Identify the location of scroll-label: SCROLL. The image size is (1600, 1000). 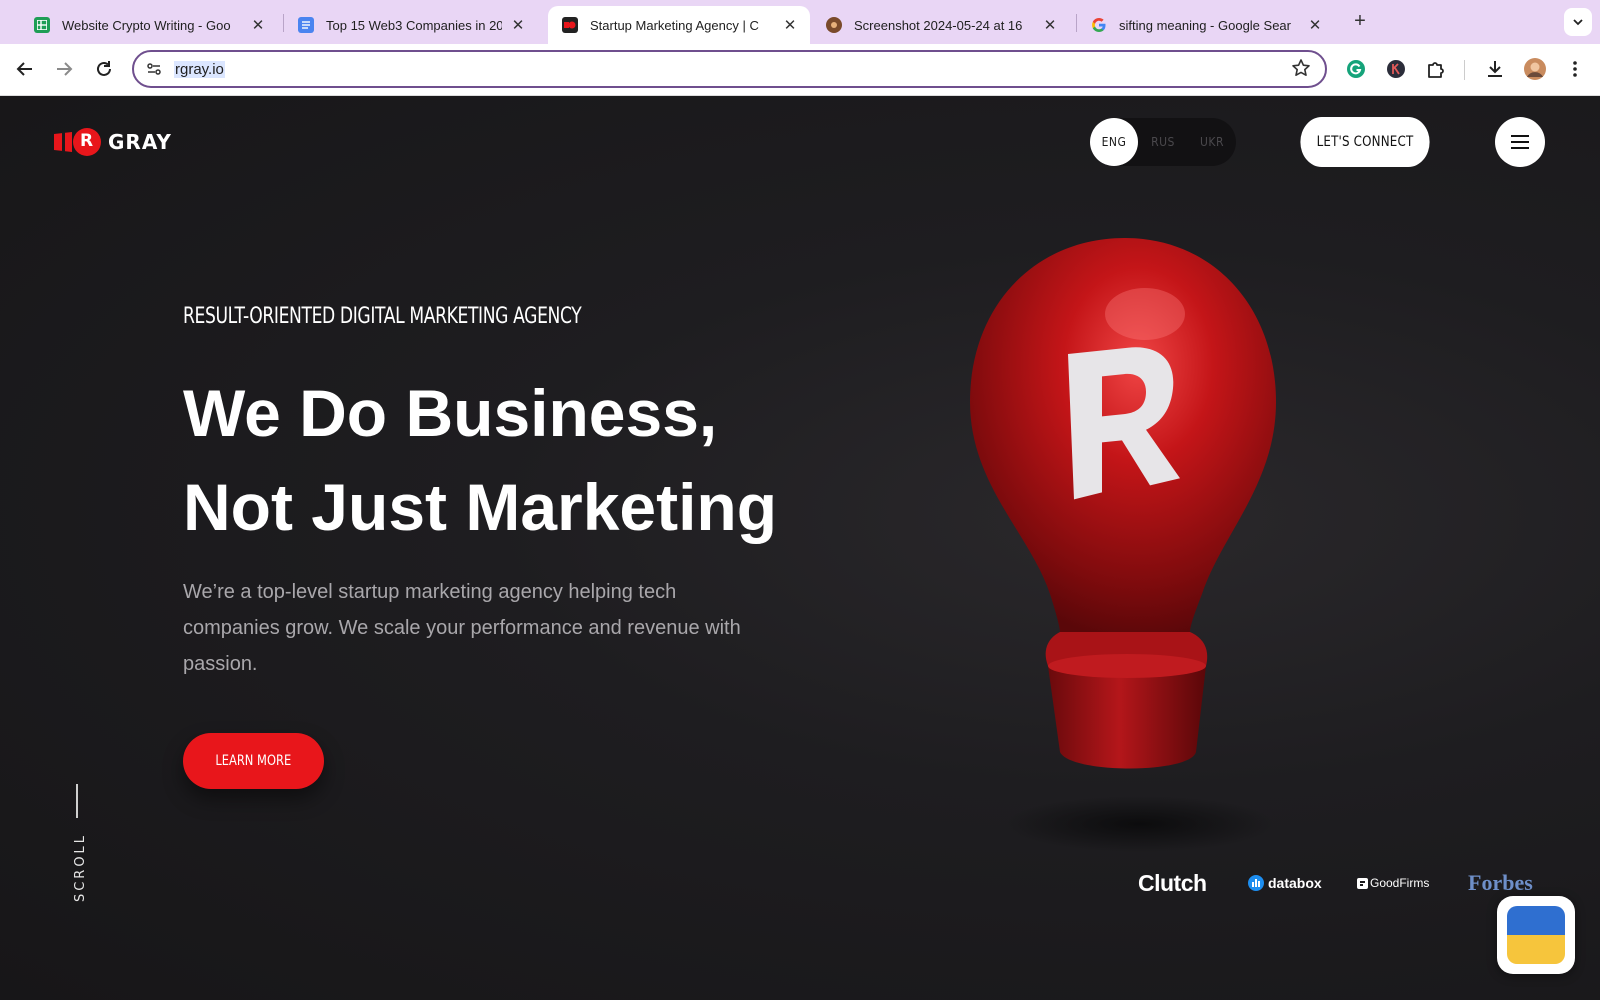
(81, 867).